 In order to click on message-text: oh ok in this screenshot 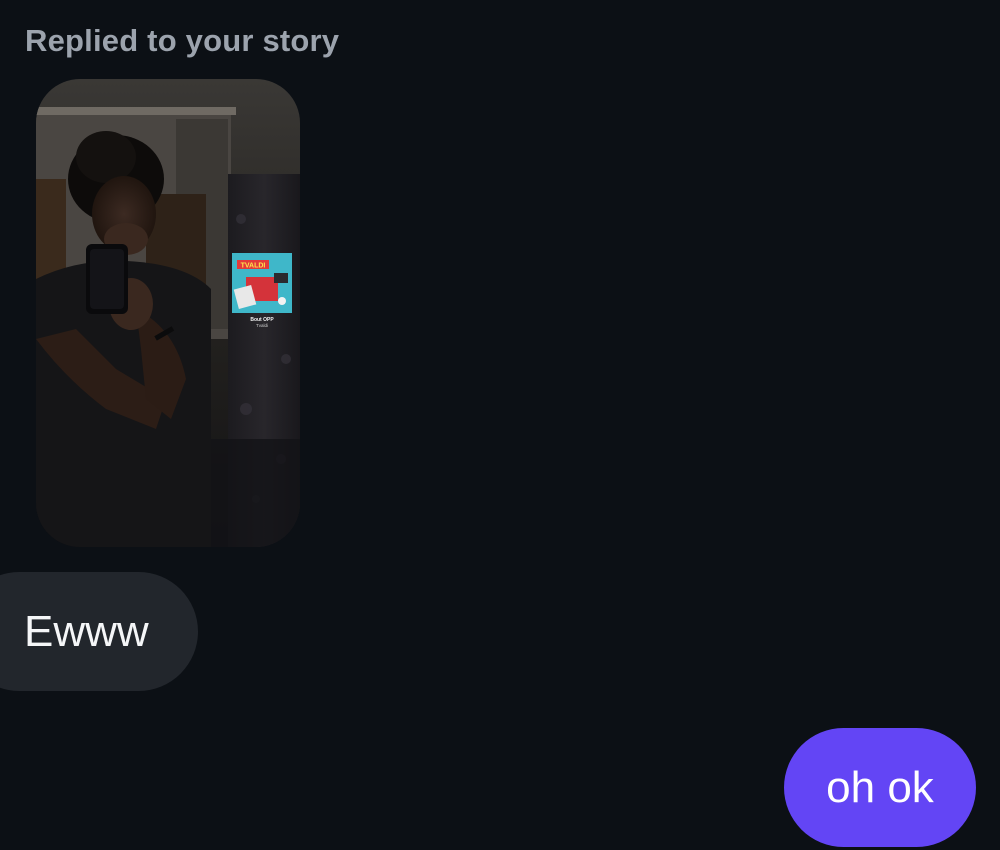, I will do `click(880, 787)`.